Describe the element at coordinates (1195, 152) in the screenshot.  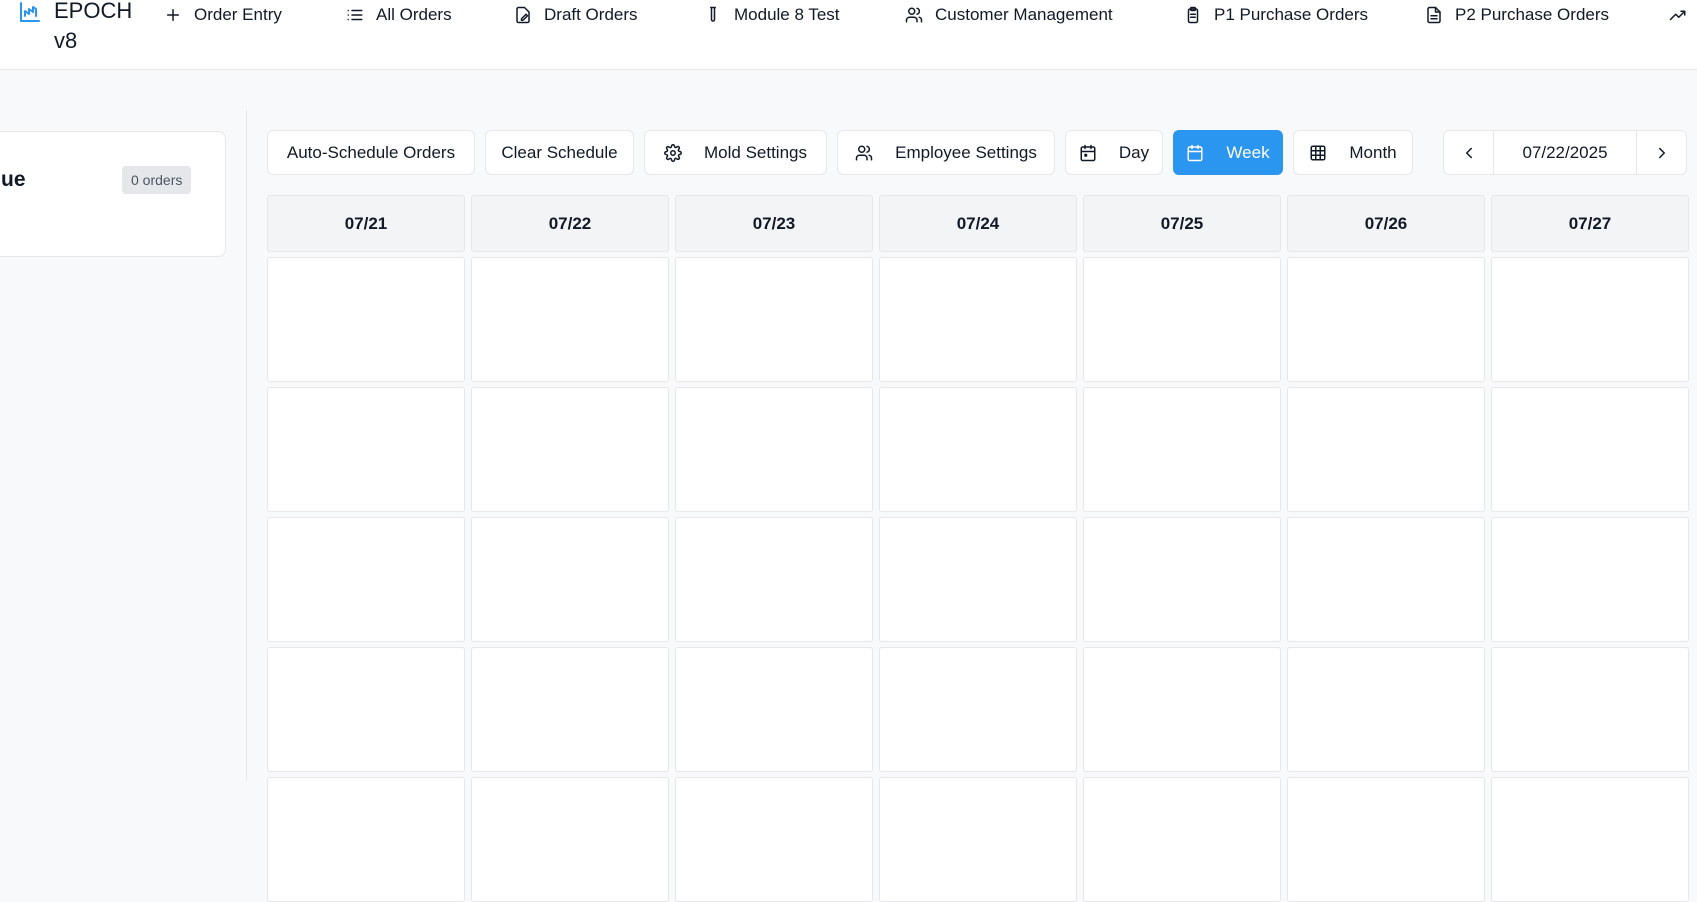
I see `calendar-icon` at that location.